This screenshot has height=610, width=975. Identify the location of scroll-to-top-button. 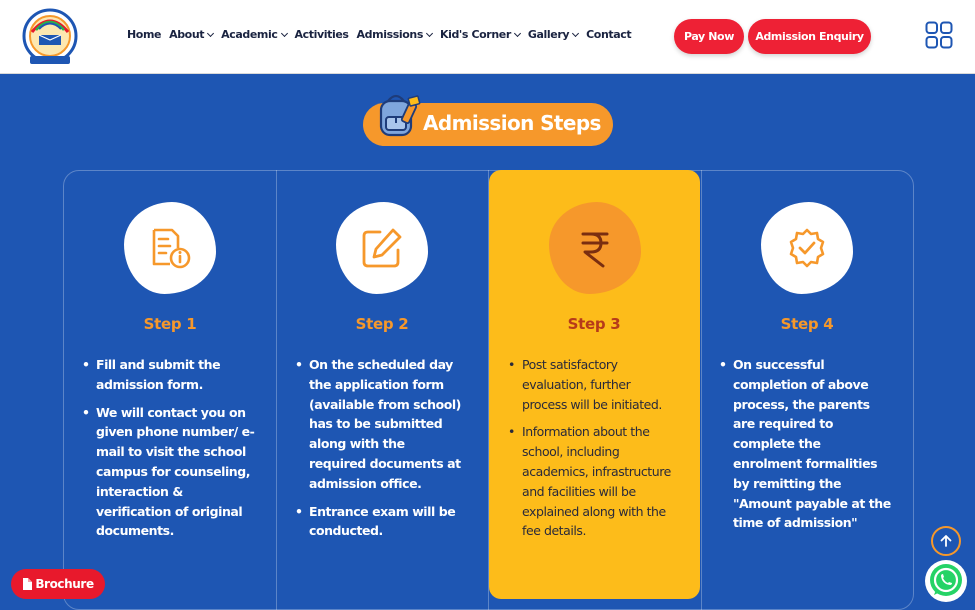
(946, 541).